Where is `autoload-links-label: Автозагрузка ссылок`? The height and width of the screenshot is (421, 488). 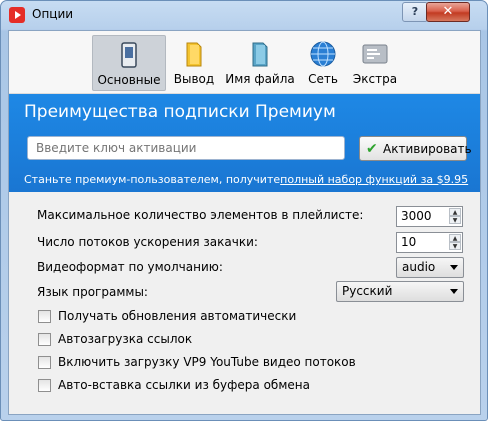
autoload-links-label: Автозагрузка ссылок is located at coordinates (125, 339).